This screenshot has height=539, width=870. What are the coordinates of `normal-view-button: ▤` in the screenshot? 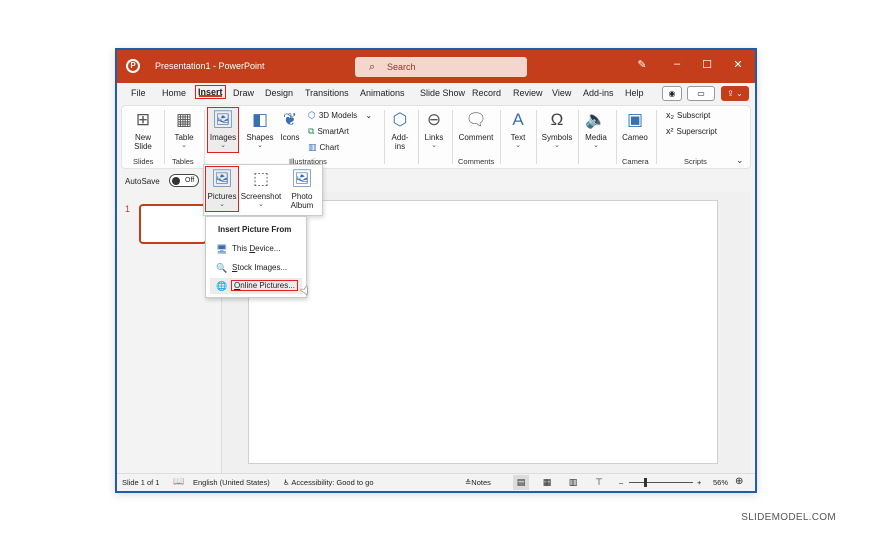 It's located at (521, 482).